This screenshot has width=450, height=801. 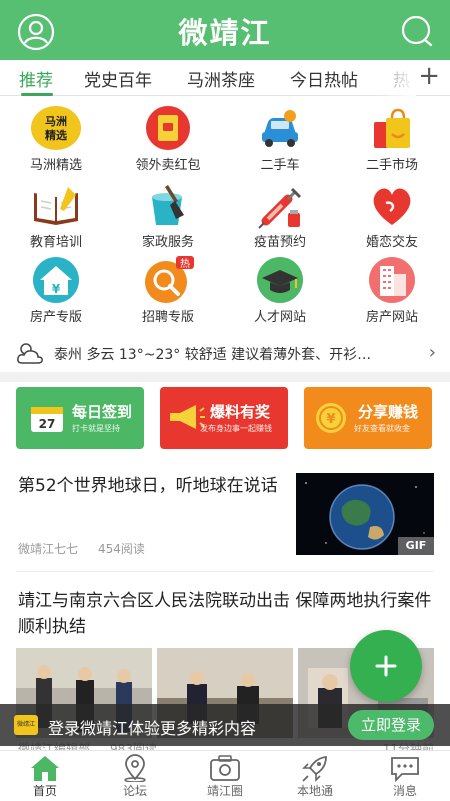 What do you see at coordinates (134, 791) in the screenshot?
I see `nav-label: 论坛` at bounding box center [134, 791].